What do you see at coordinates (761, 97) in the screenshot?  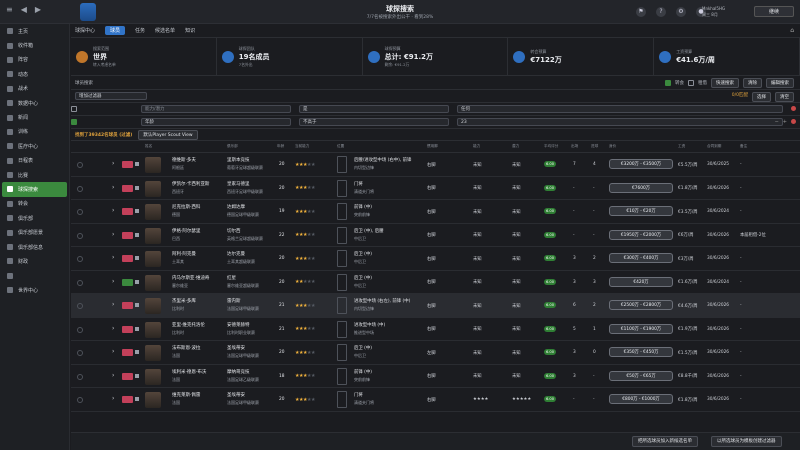 I see `apply-button: 选择` at bounding box center [761, 97].